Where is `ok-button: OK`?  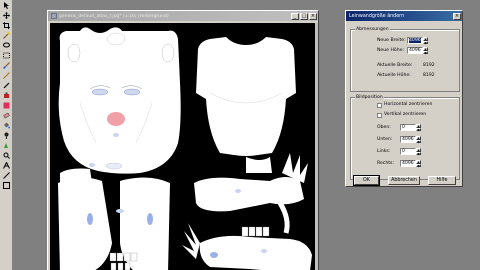
ok-button: OK is located at coordinates (366, 180).